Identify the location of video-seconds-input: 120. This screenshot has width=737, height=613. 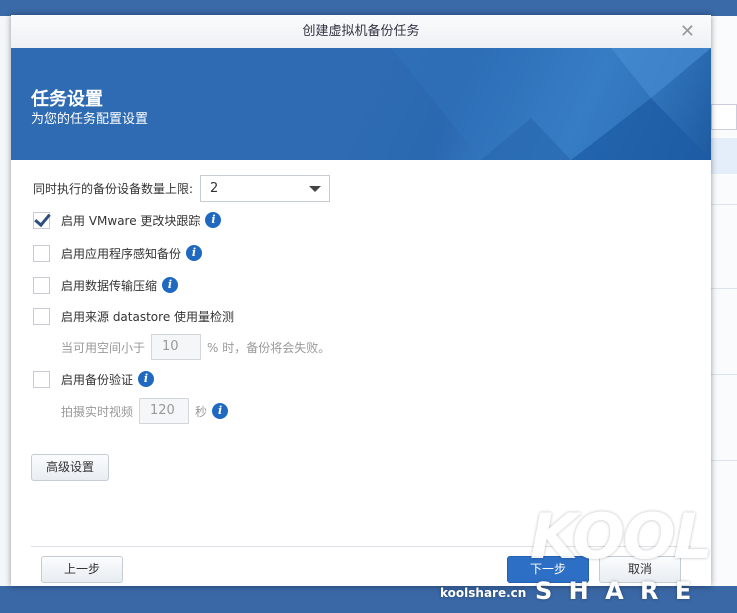
(164, 411).